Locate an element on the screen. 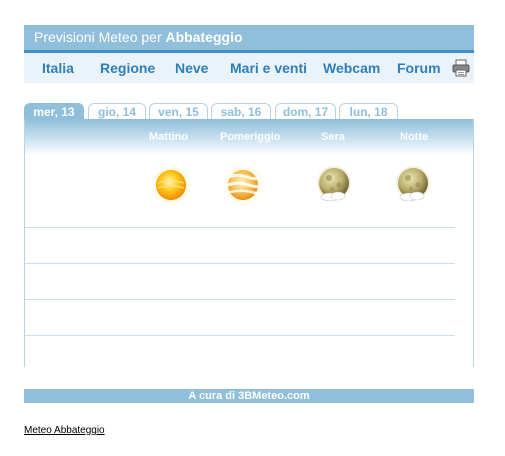 Image resolution: width=505 pixels, height=456 pixels. nav-link-regione: Regione is located at coordinates (127, 68).